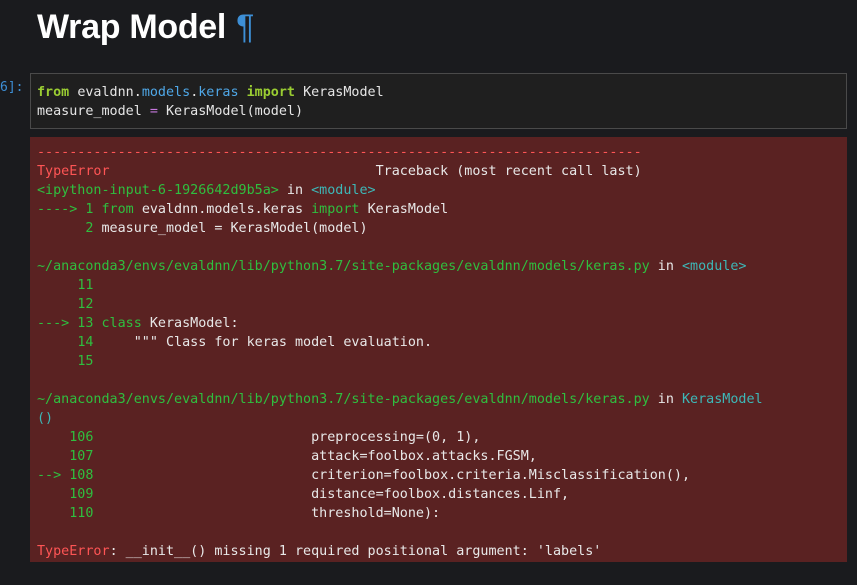  What do you see at coordinates (438, 342) in the screenshot?
I see `traceback-line: 14 """ Class for keras model evaluation.` at bounding box center [438, 342].